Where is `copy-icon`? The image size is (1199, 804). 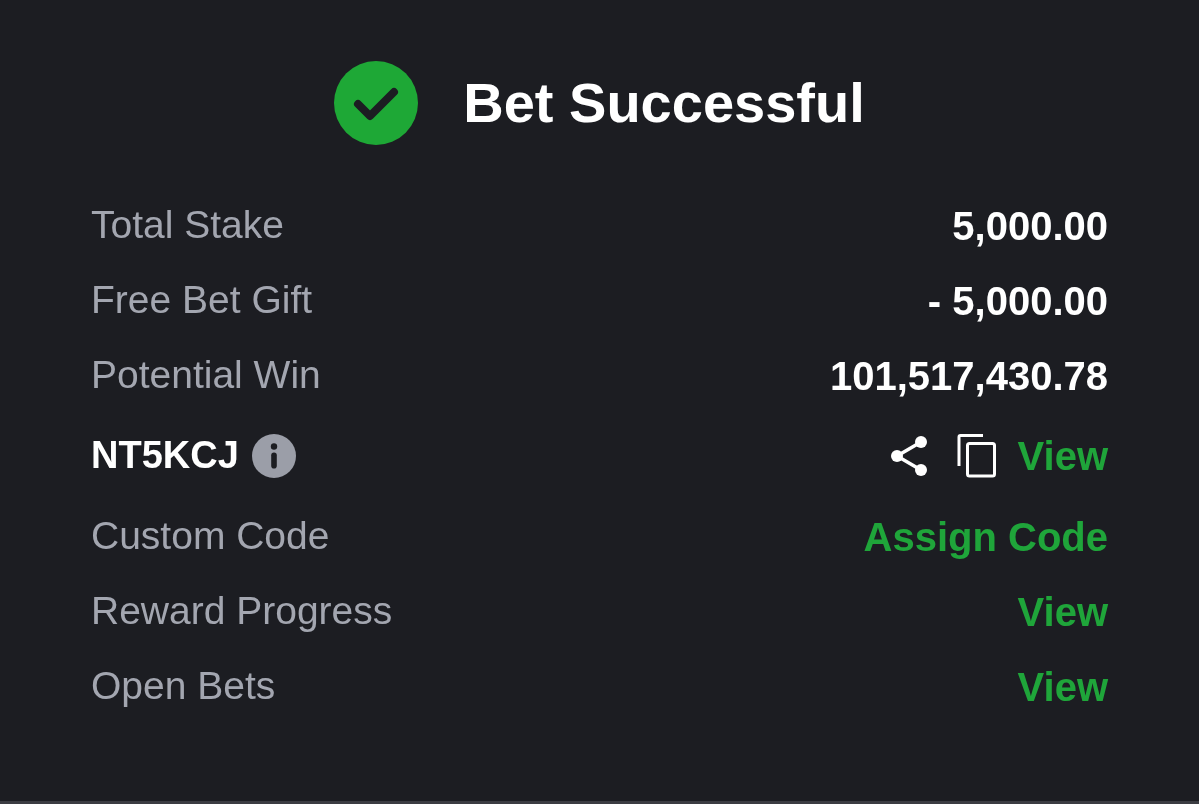
copy-icon is located at coordinates (976, 456).